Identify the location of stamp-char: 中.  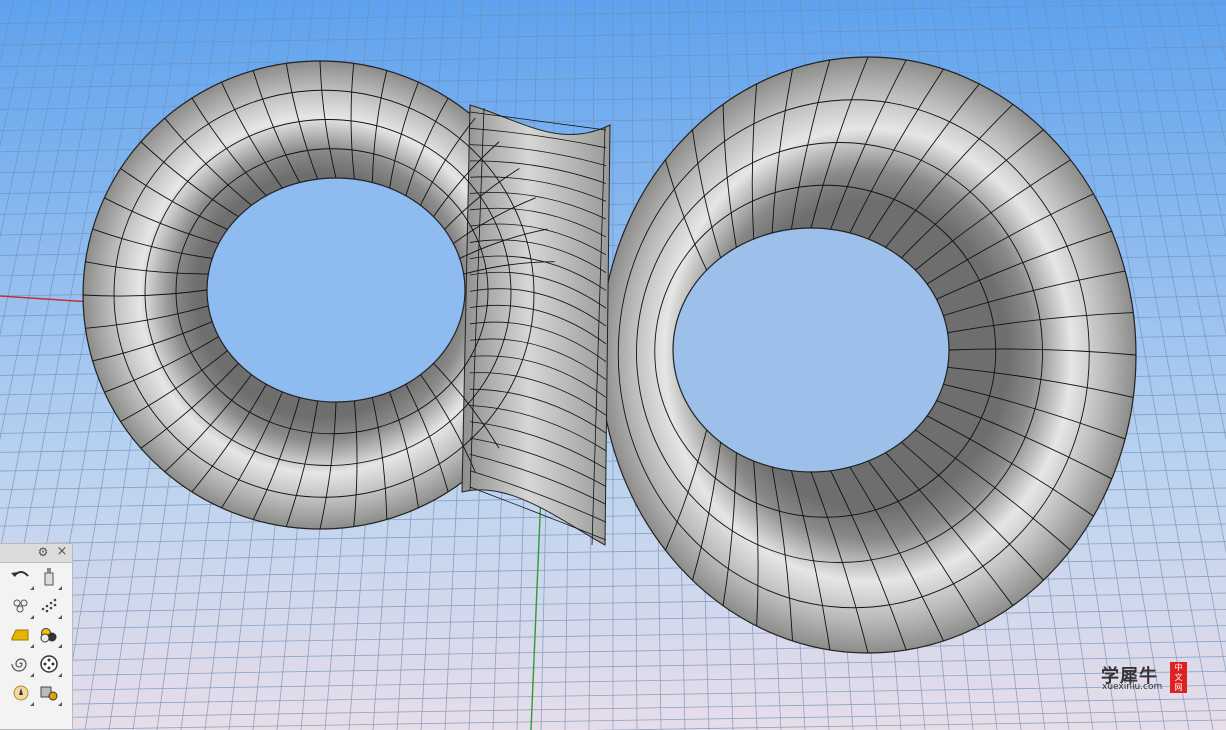
(1178, 667).